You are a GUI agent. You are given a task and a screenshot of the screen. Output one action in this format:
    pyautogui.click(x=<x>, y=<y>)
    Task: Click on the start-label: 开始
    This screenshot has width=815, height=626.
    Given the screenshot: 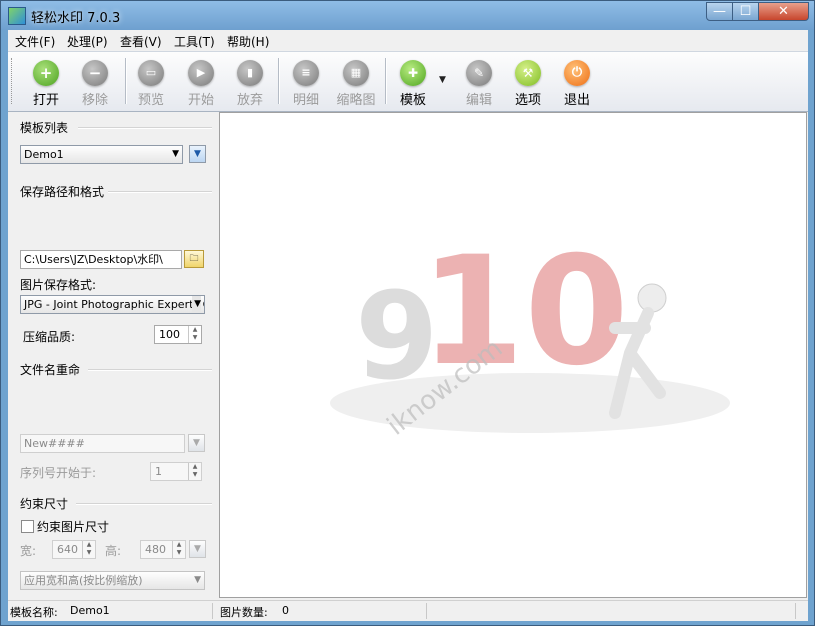 What is the action you would take?
    pyautogui.click(x=200, y=100)
    